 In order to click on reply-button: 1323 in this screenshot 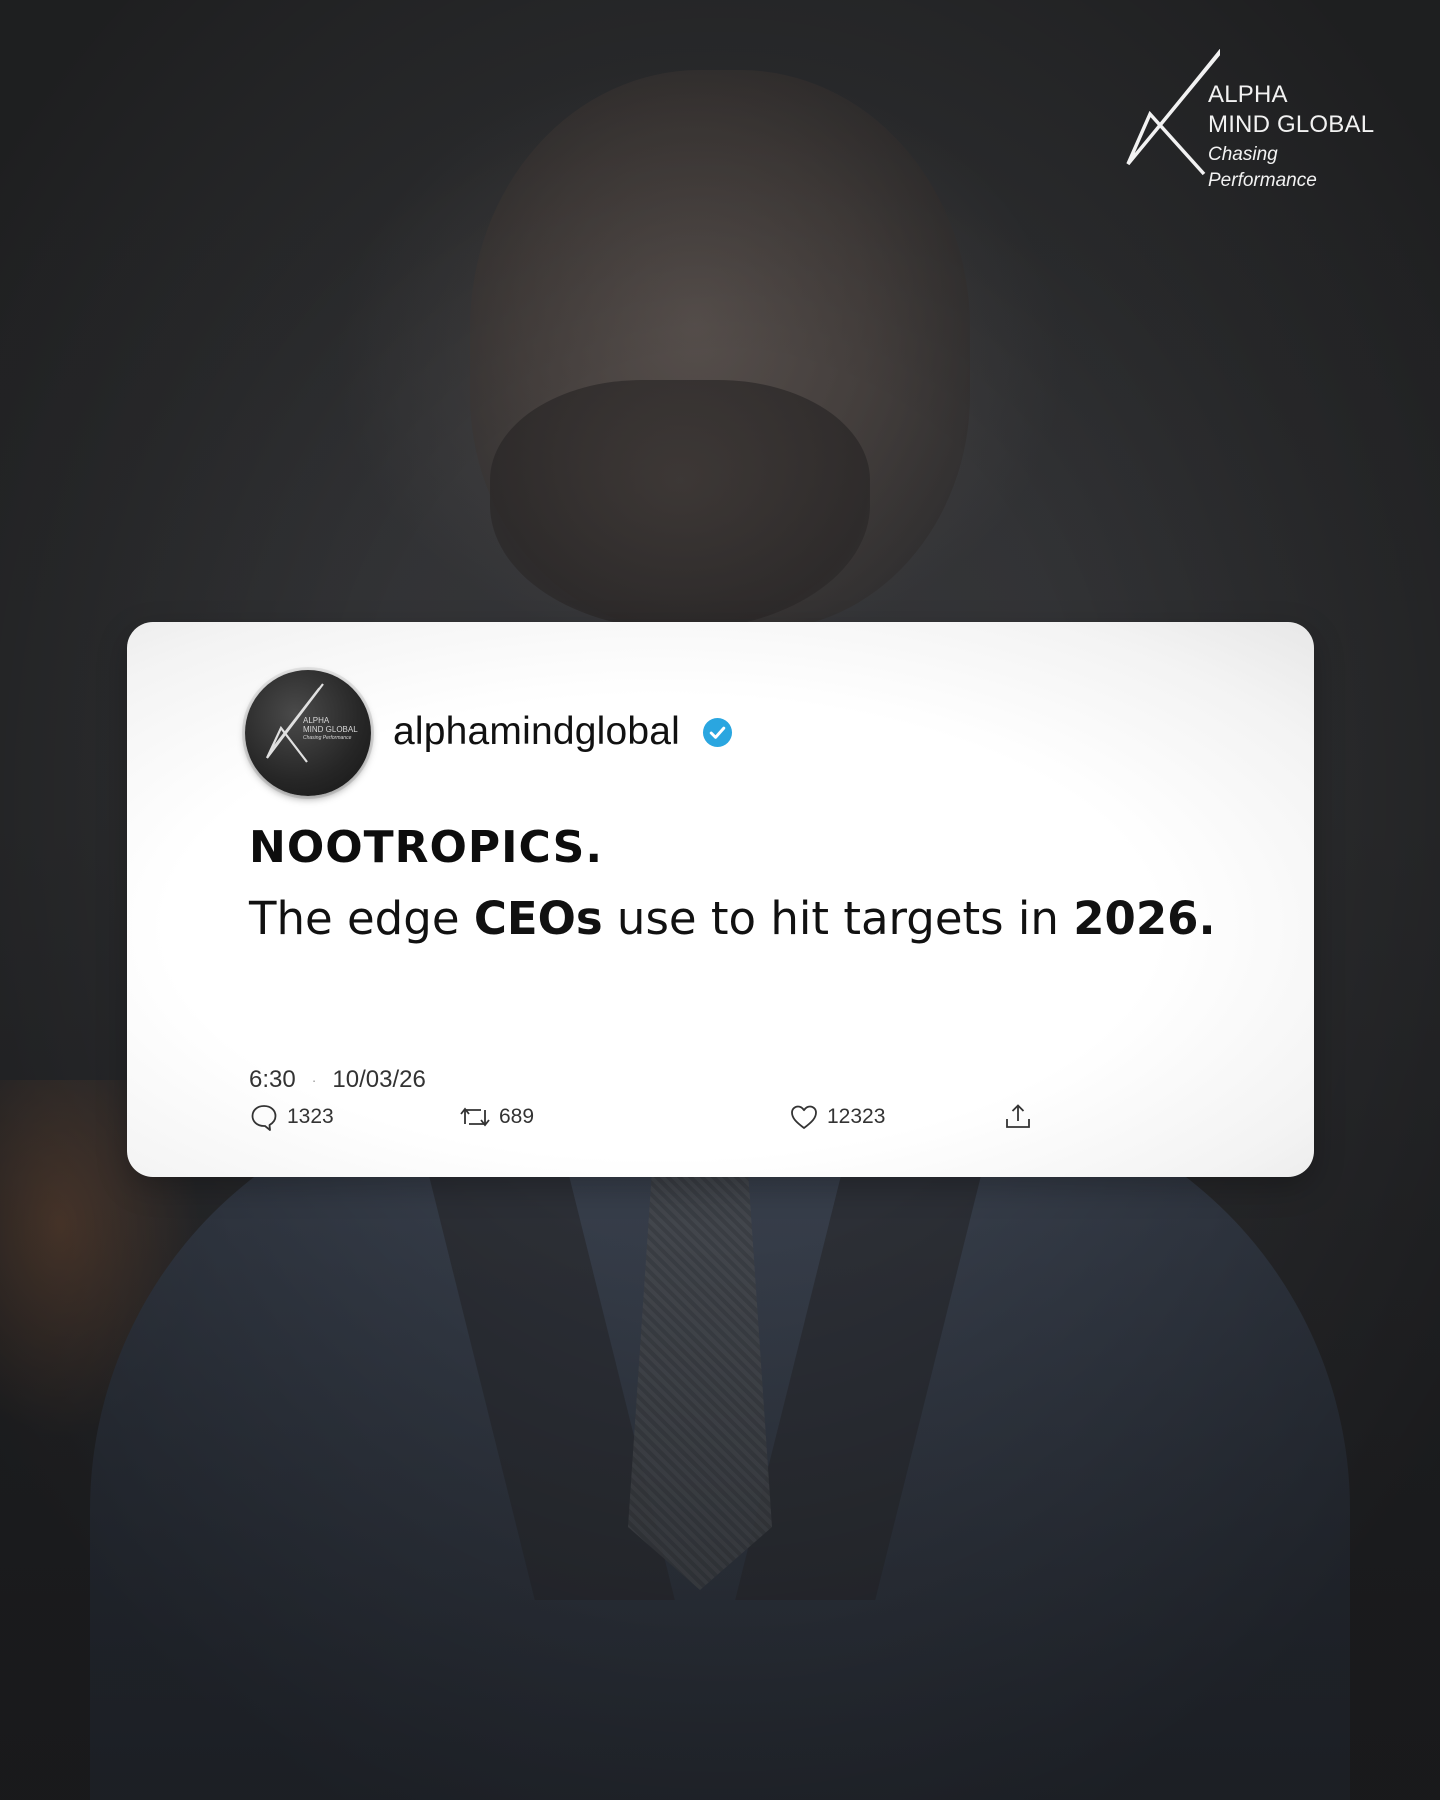, I will do `click(291, 1117)`.